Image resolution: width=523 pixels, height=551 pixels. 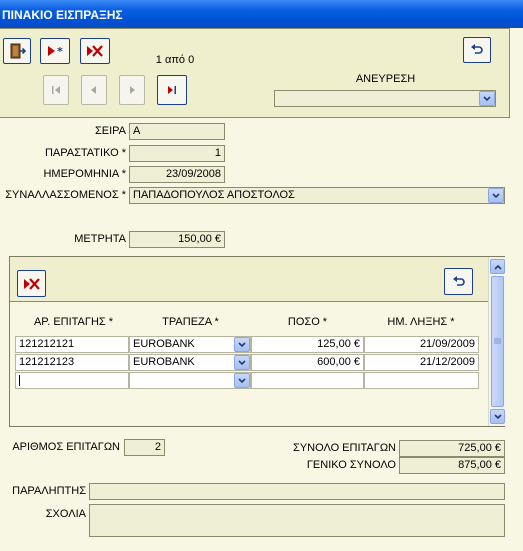 I want to click on scroll-up-button, so click(x=497, y=266).